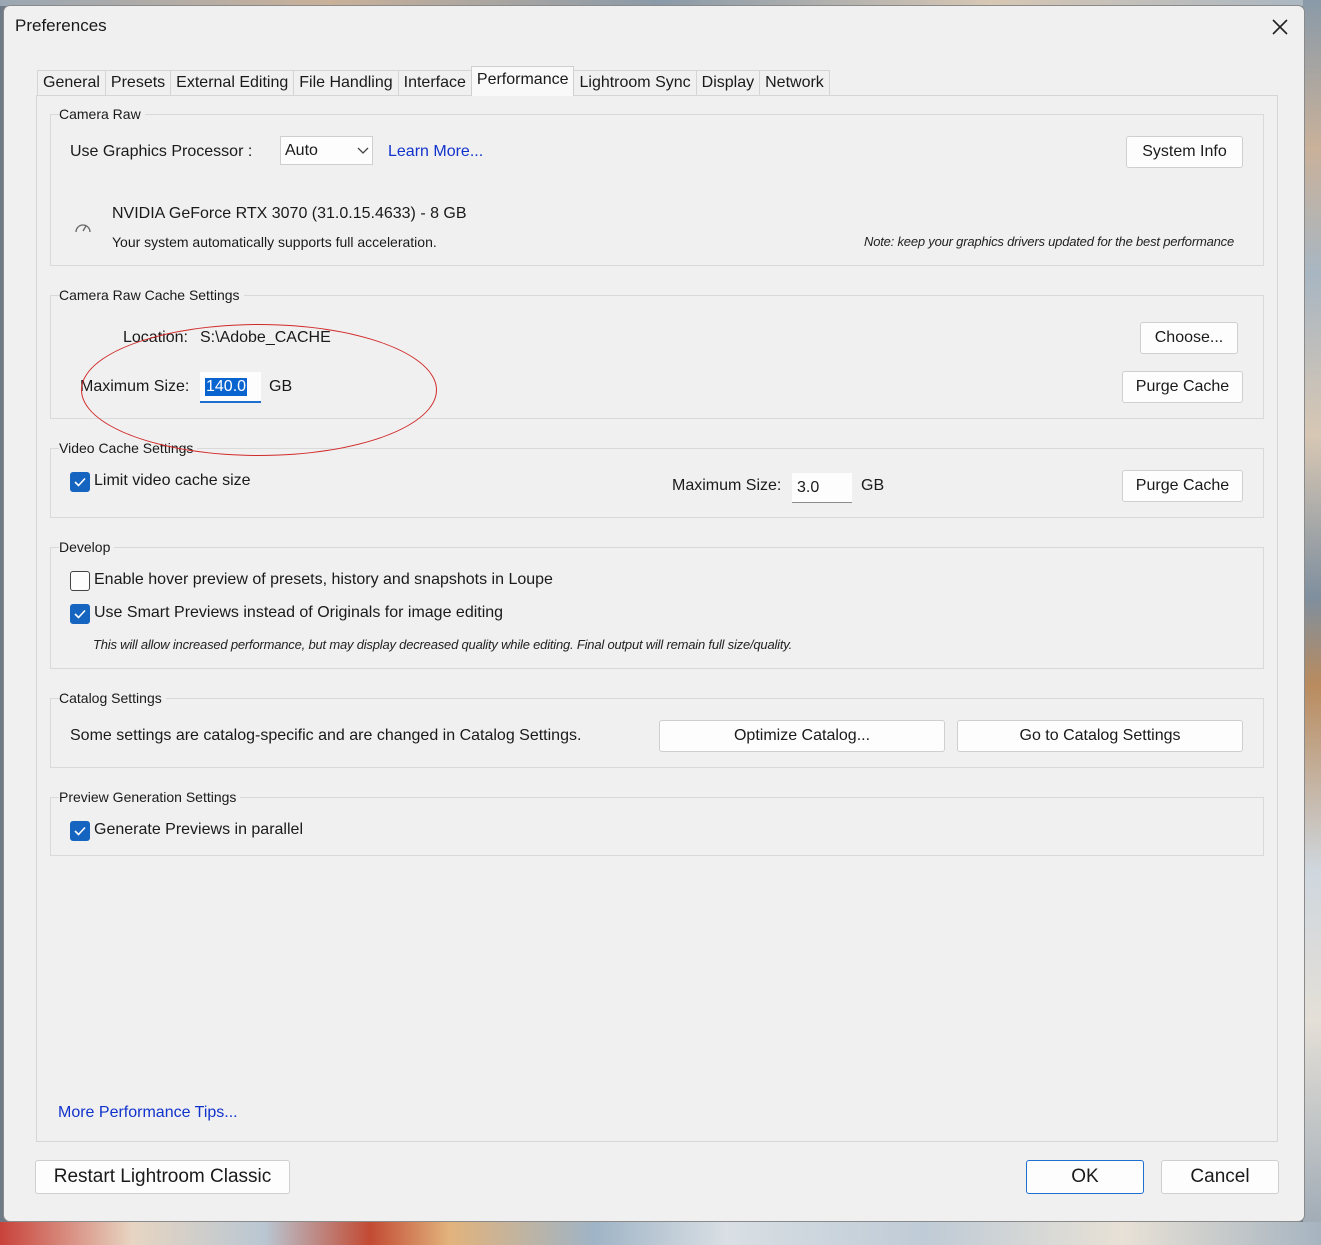 The image size is (1321, 1245). I want to click on video-max-size-field: 3.0, so click(822, 488).